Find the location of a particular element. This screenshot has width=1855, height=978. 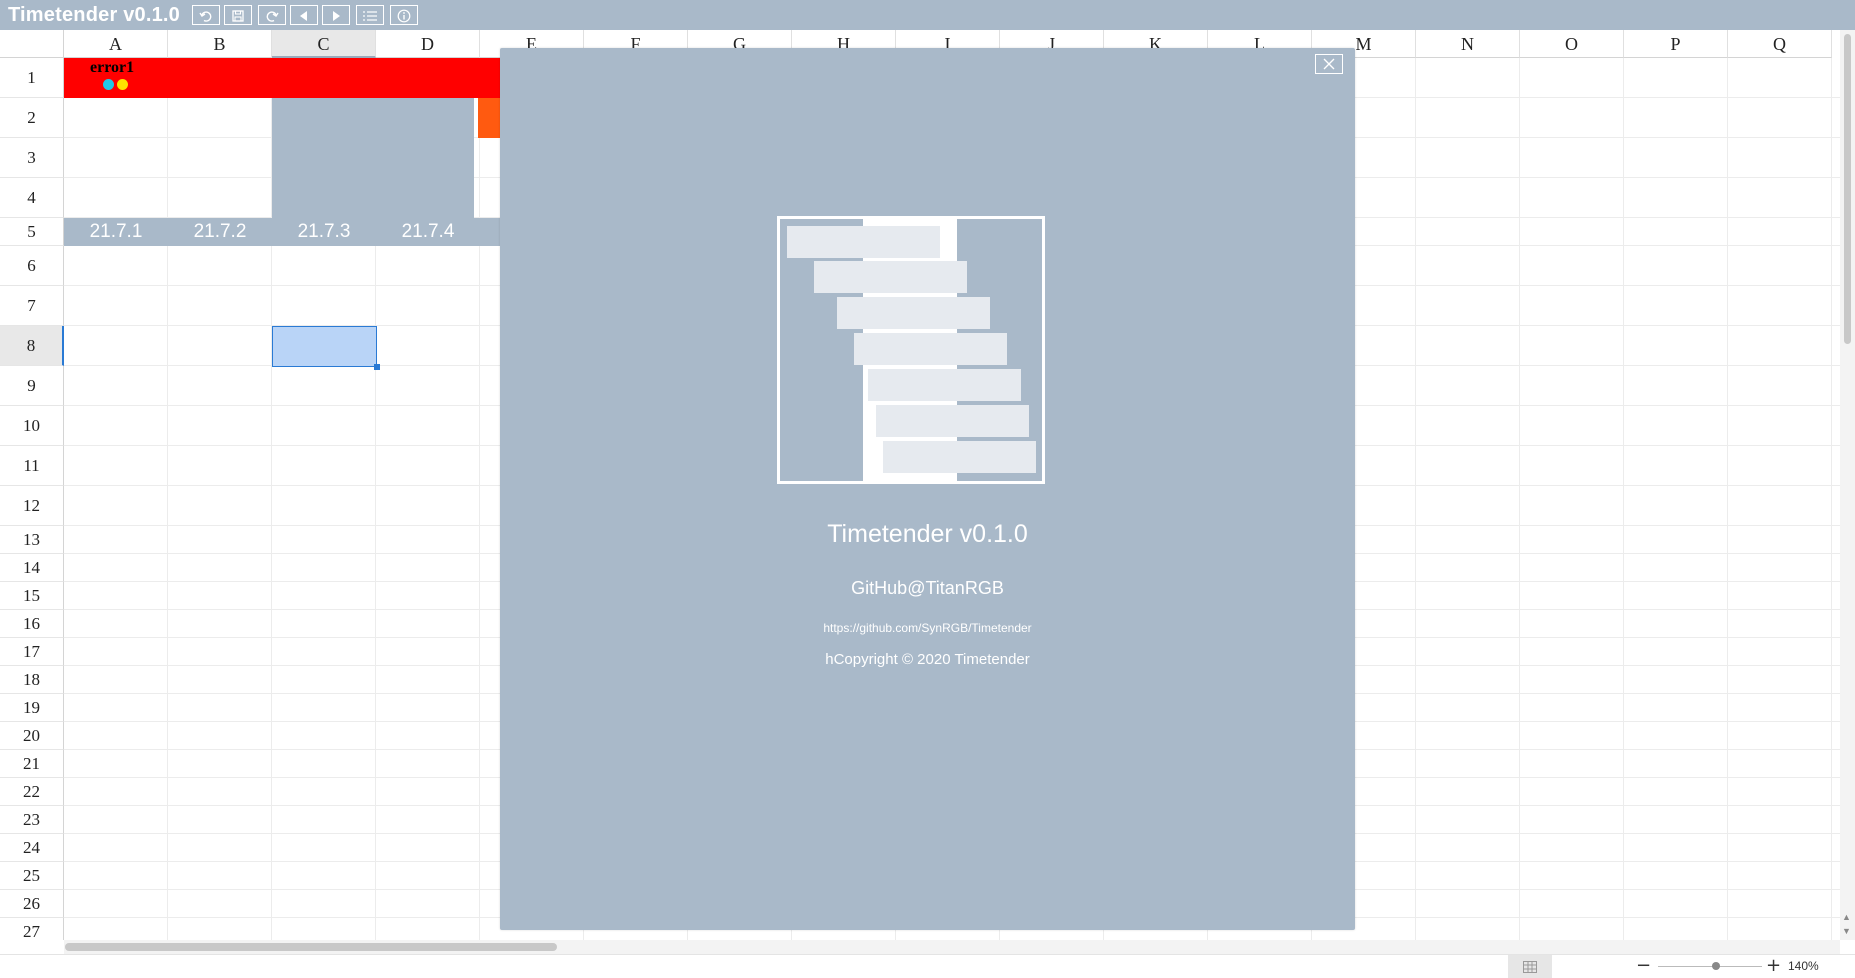

info-button is located at coordinates (404, 15).